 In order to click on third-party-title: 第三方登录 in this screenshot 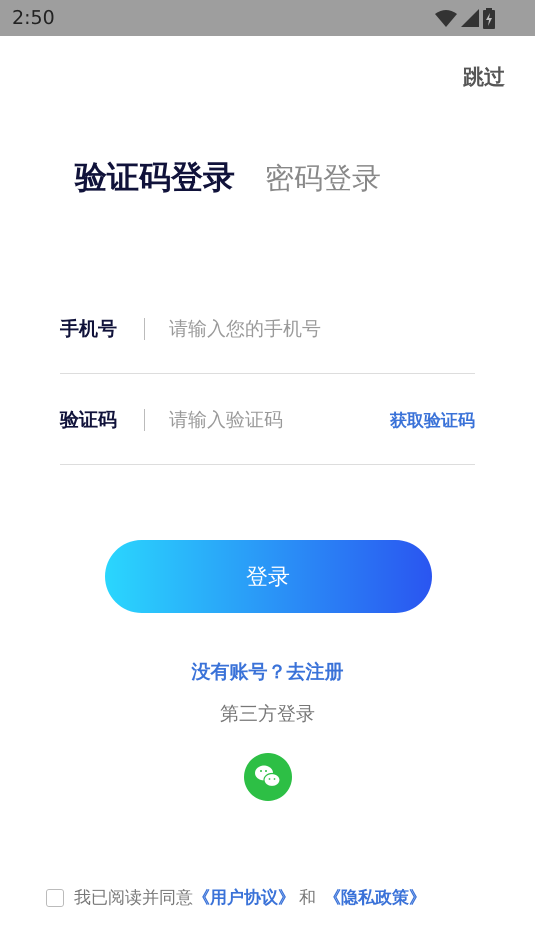, I will do `click(267, 714)`.